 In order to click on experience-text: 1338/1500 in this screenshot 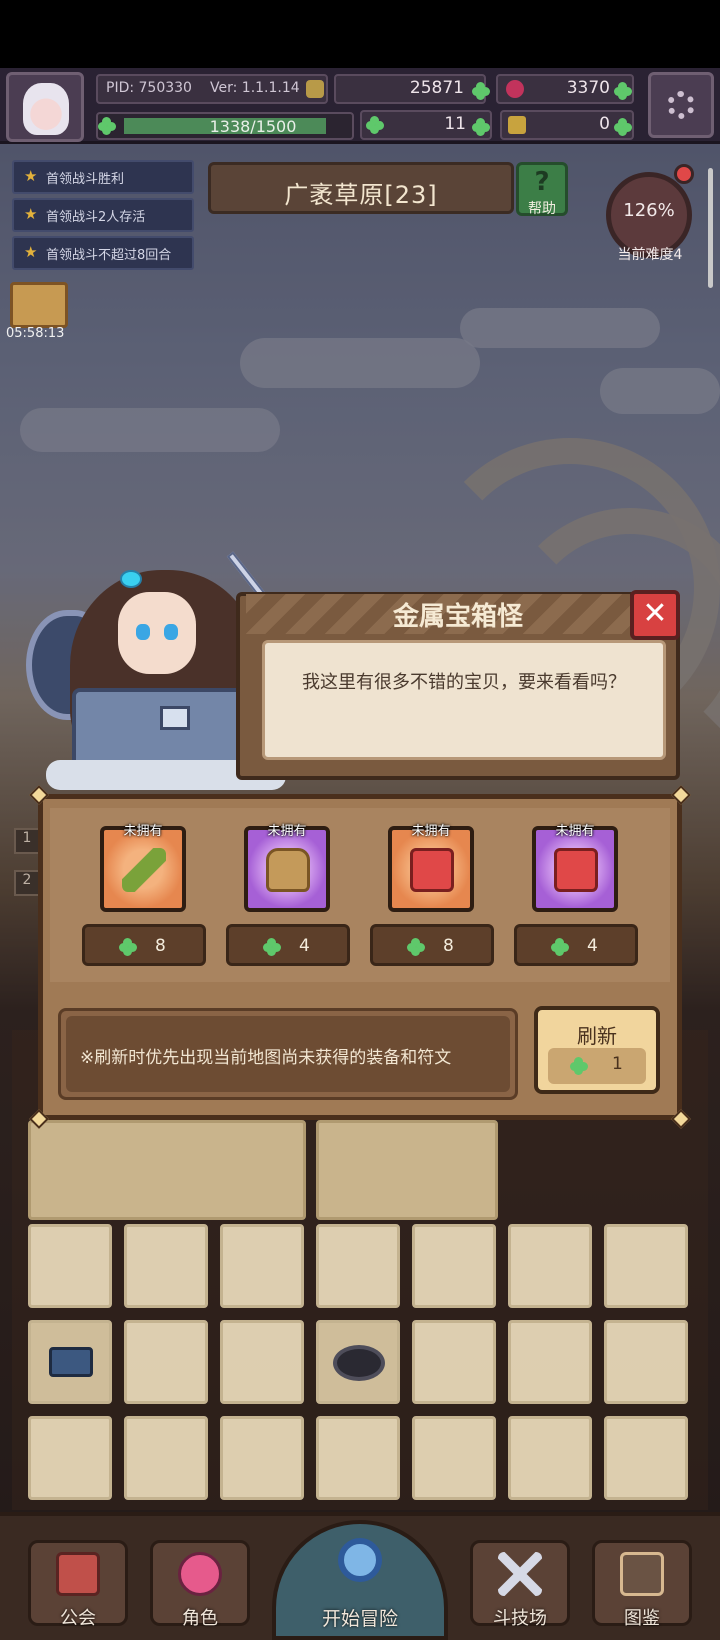, I will do `click(253, 126)`.